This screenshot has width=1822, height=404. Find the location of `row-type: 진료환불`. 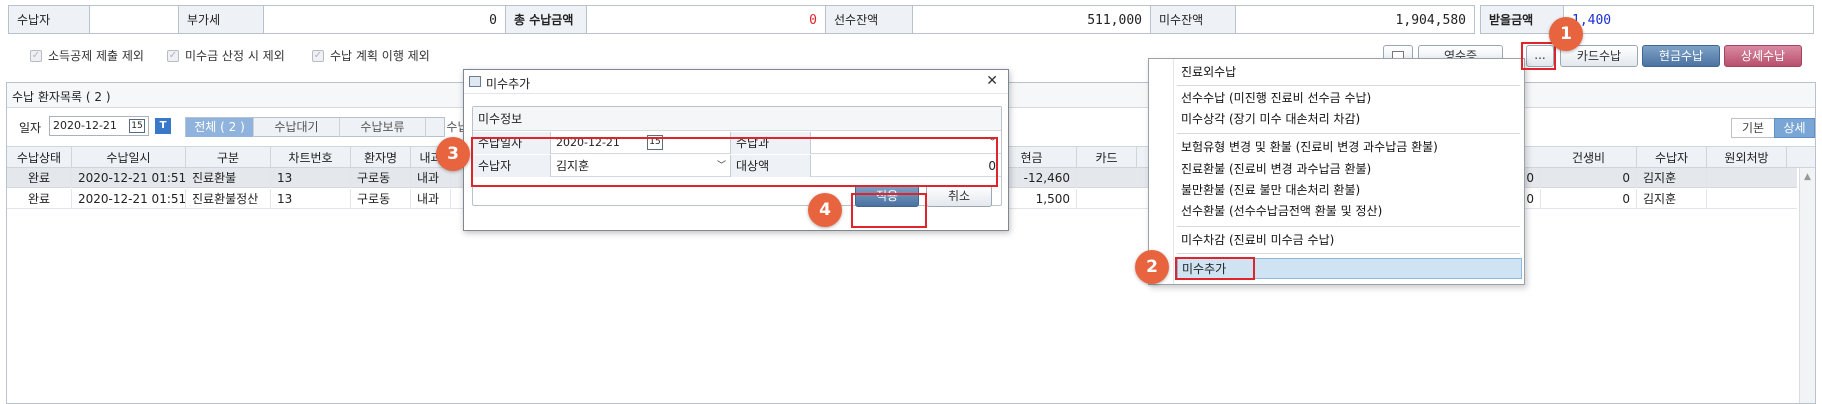

row-type: 진료환불 is located at coordinates (228, 178).